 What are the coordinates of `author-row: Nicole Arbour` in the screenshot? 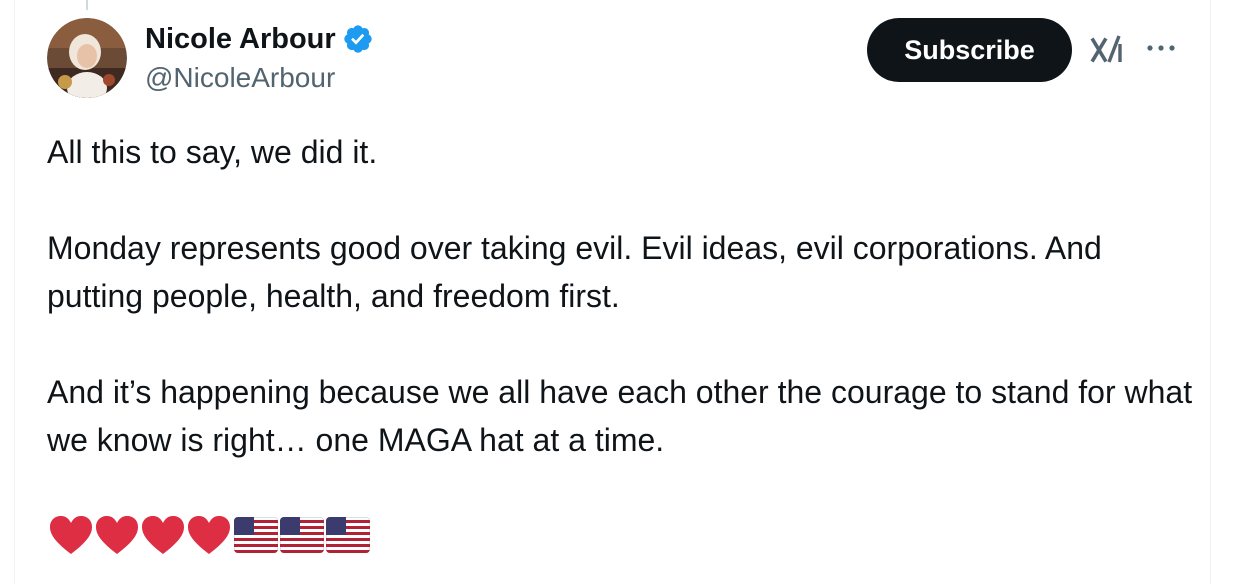 It's located at (259, 39).